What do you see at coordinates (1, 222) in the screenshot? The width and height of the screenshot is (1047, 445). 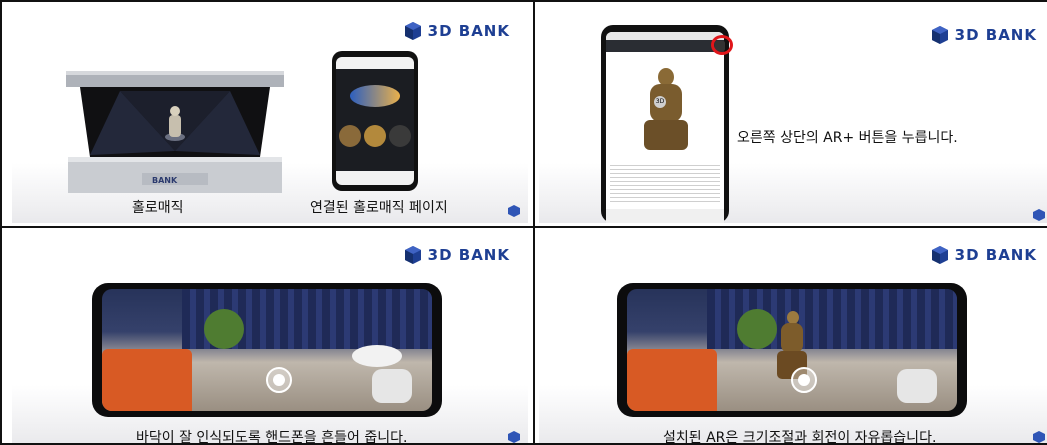 I see `grid-border-left` at bounding box center [1, 222].